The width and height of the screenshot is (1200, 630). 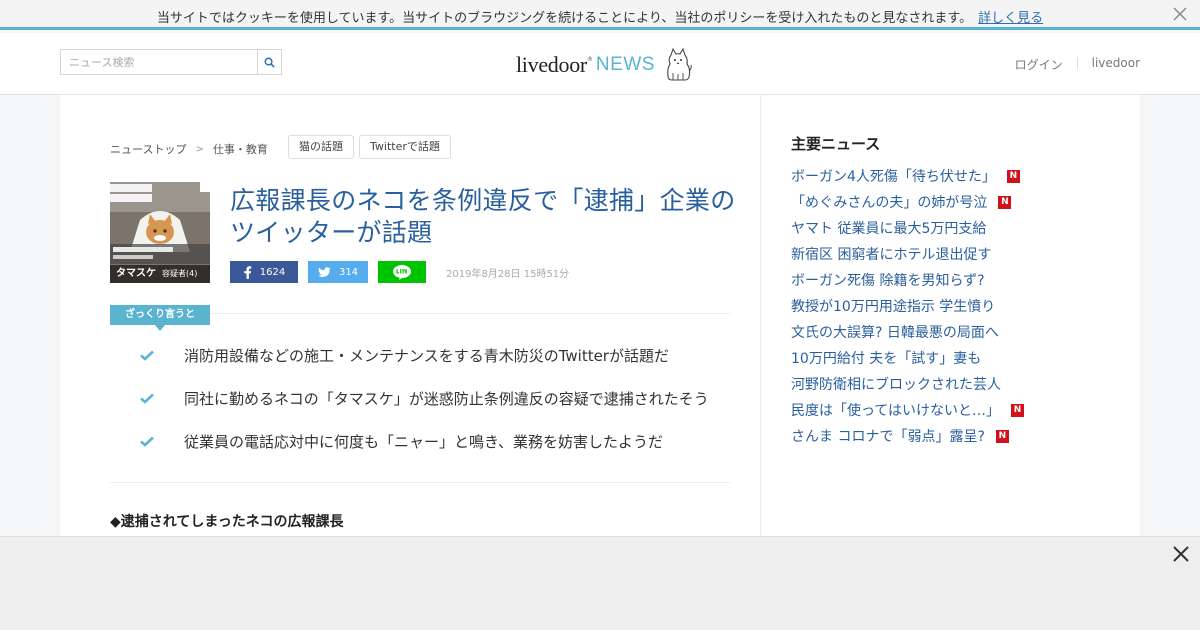 I want to click on logo-wordmark: livedoor, so click(x=551, y=64).